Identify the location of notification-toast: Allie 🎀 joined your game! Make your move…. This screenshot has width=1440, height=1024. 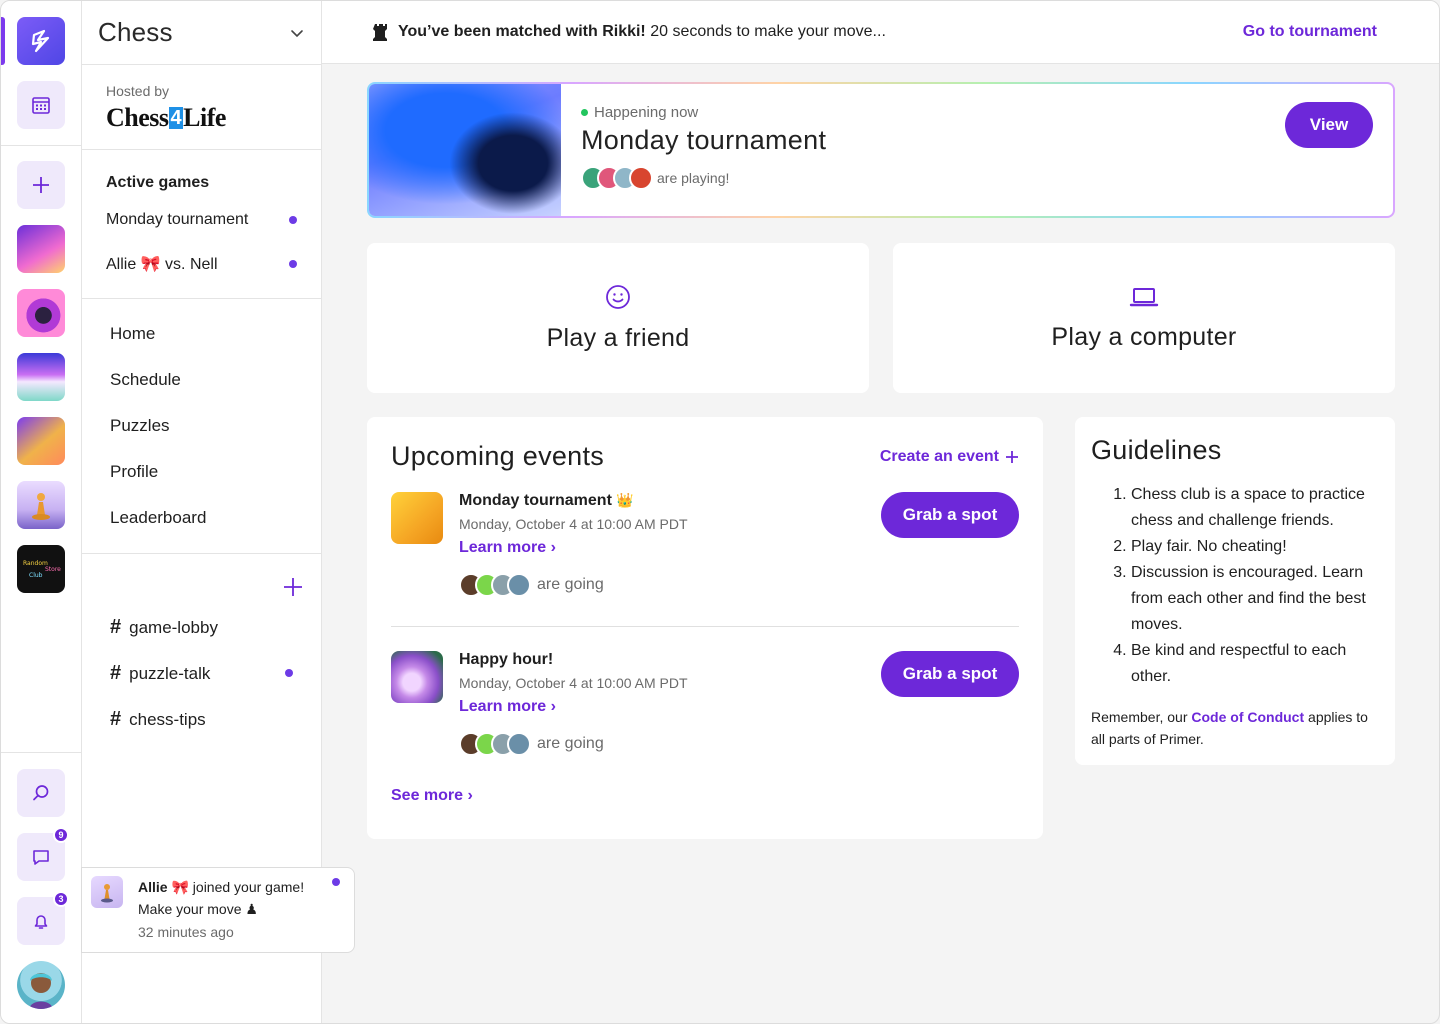
(218, 910).